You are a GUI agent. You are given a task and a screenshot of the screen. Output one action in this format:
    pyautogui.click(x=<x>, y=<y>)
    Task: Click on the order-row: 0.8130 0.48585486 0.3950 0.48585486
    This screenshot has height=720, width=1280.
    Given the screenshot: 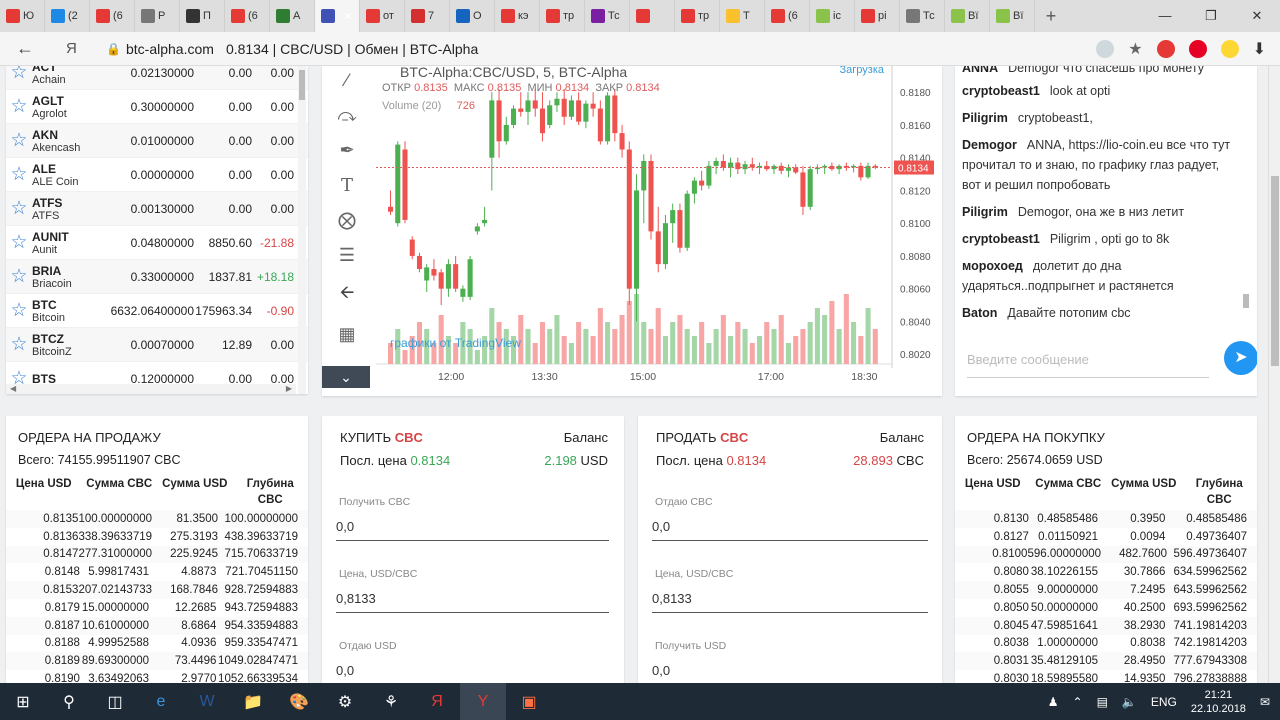 What is the action you would take?
    pyautogui.click(x=1106, y=519)
    